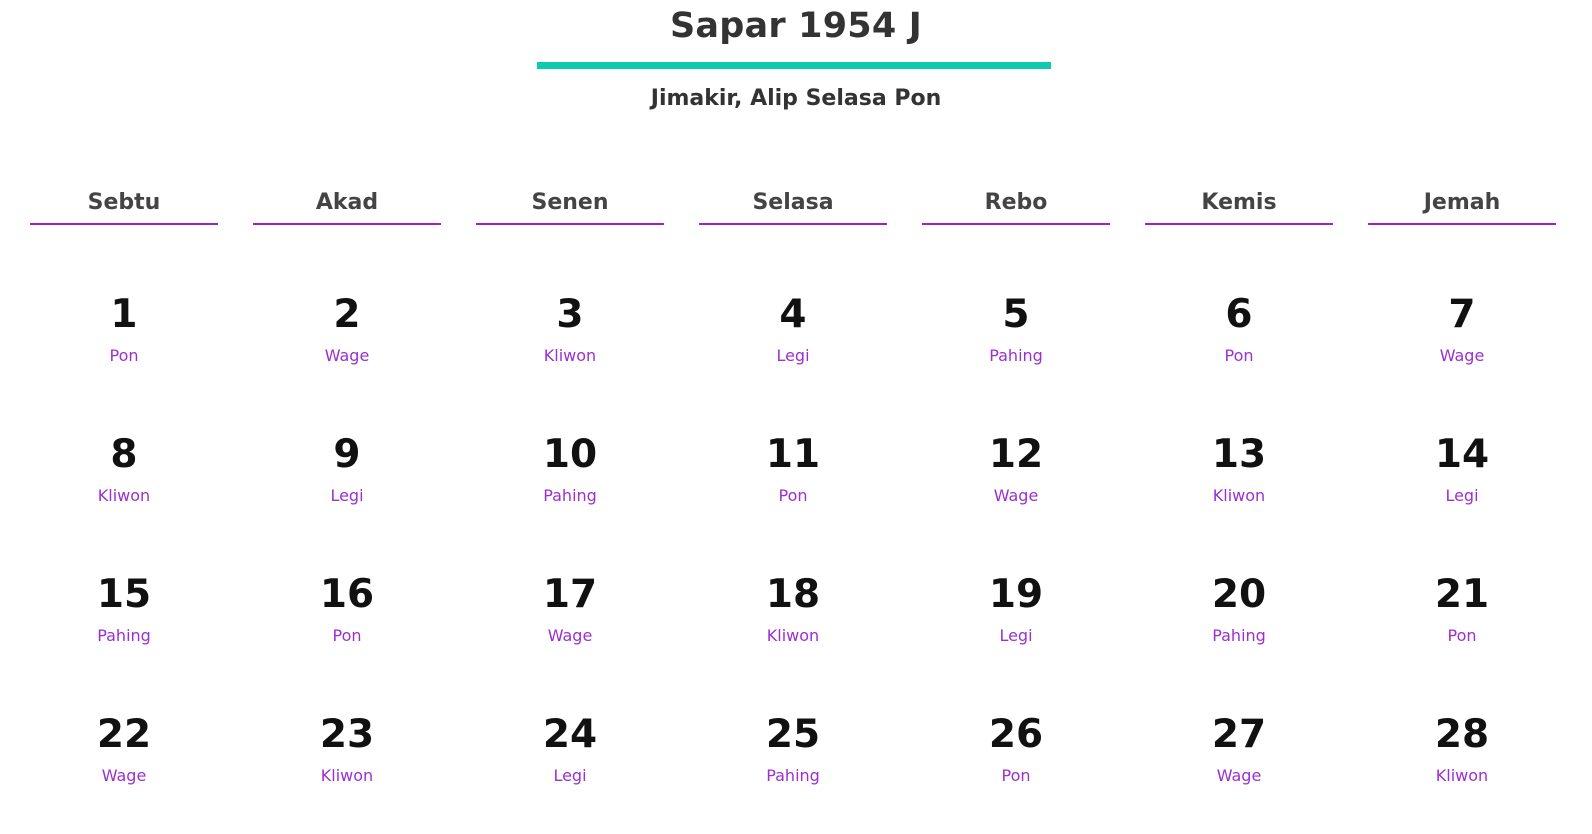  I want to click on day-number: 11, so click(793, 454).